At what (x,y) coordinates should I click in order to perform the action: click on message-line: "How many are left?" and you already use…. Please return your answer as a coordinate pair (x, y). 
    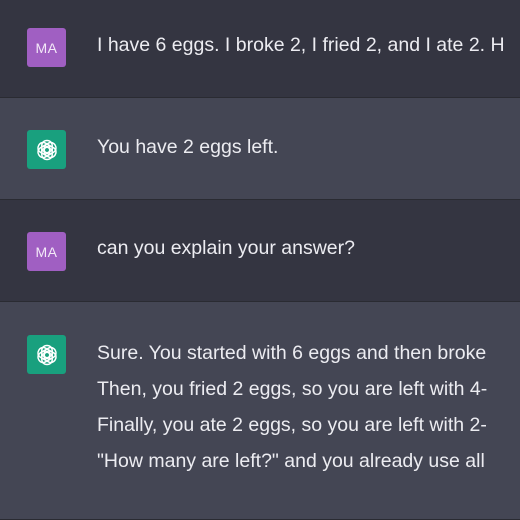
    Looking at the image, I should click on (291, 461).